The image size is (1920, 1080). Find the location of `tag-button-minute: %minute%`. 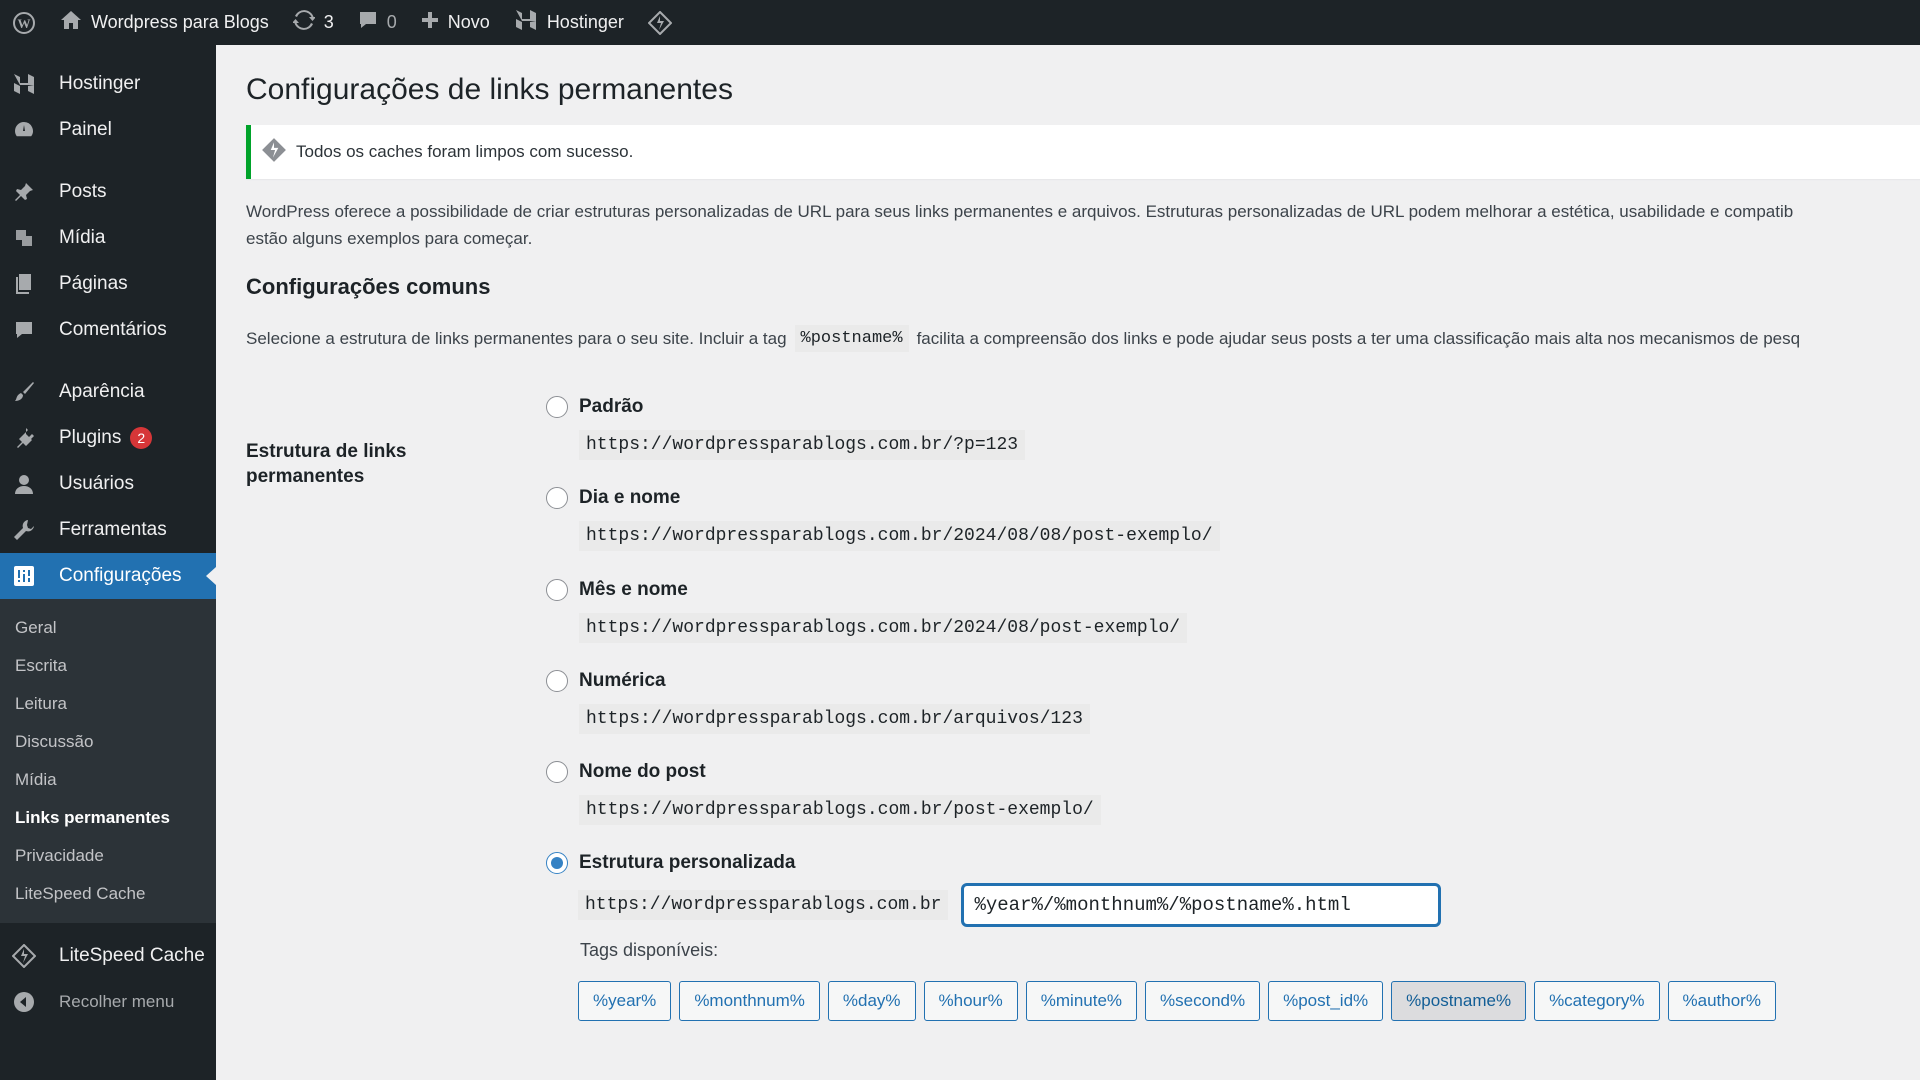

tag-button-minute: %minute% is located at coordinates (1081, 1001).